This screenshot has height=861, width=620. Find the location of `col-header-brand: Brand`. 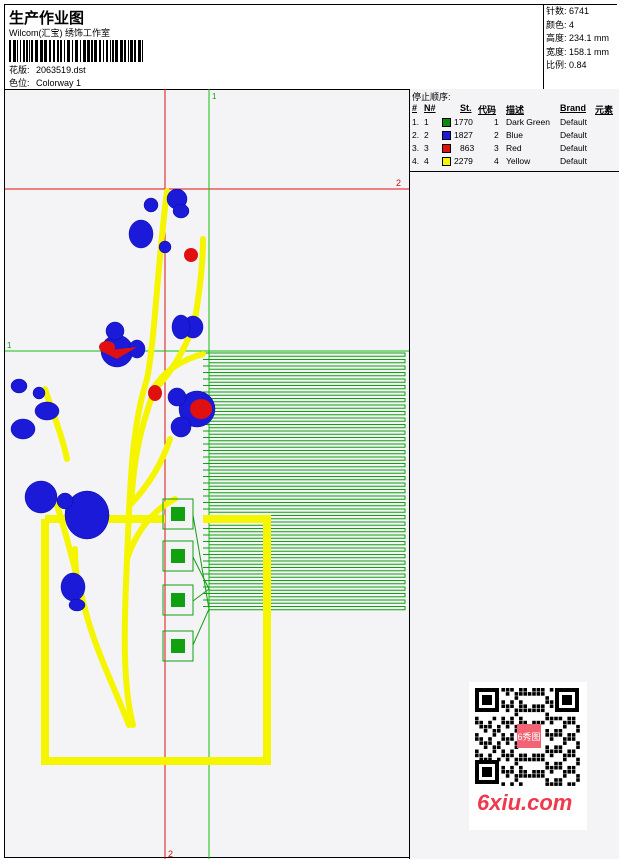

col-header-brand: Brand is located at coordinates (573, 108).